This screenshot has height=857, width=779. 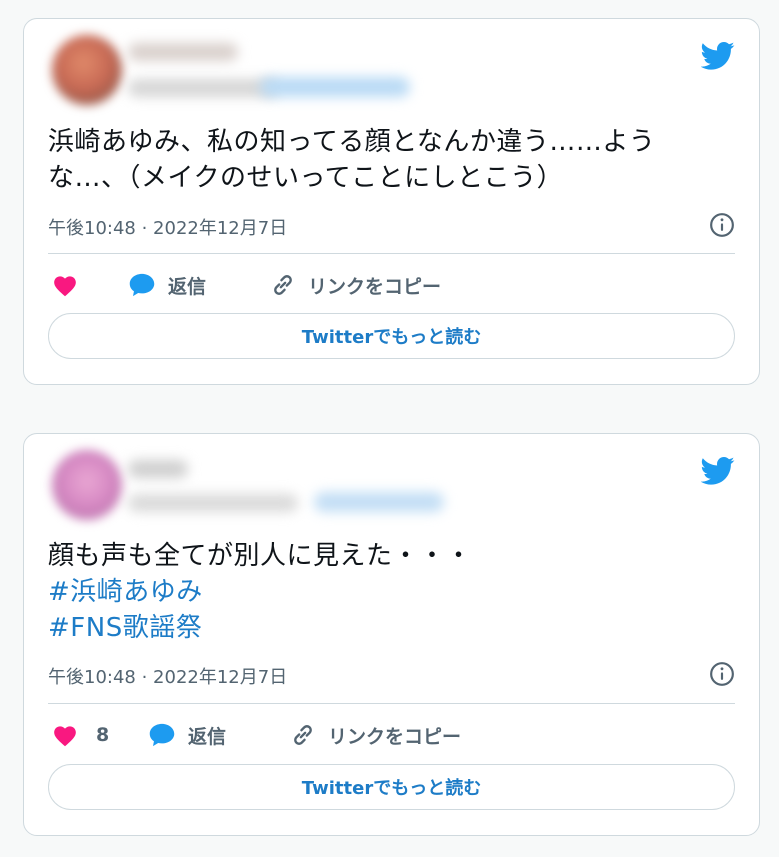 I want to click on tweet-text-line: 顔も声も全てが別人に見えた・・・, so click(x=260, y=556).